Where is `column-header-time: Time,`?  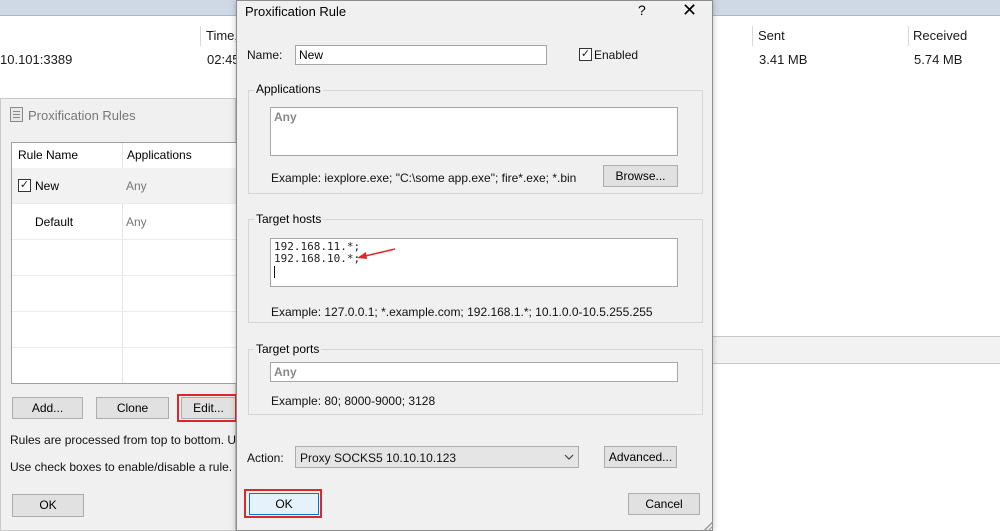 column-header-time: Time, is located at coordinates (222, 35).